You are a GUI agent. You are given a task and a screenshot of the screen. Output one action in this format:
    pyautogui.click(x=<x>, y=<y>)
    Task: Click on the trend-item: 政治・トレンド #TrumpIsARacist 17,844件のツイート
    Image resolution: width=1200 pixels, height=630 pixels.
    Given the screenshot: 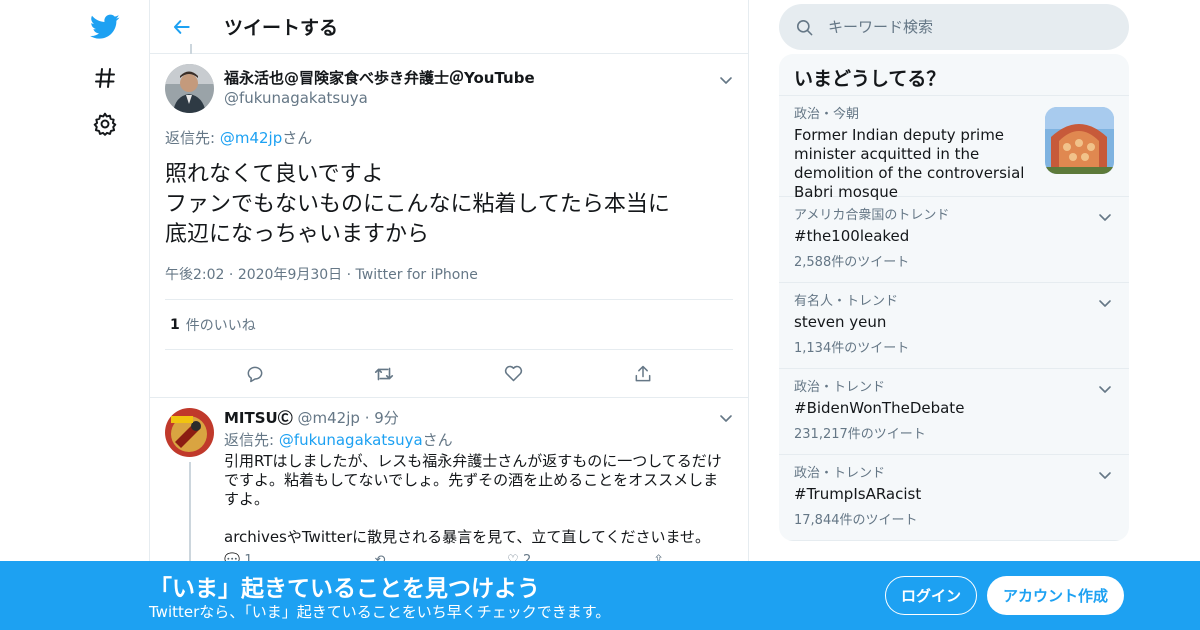 What is the action you would take?
    pyautogui.click(x=954, y=498)
    